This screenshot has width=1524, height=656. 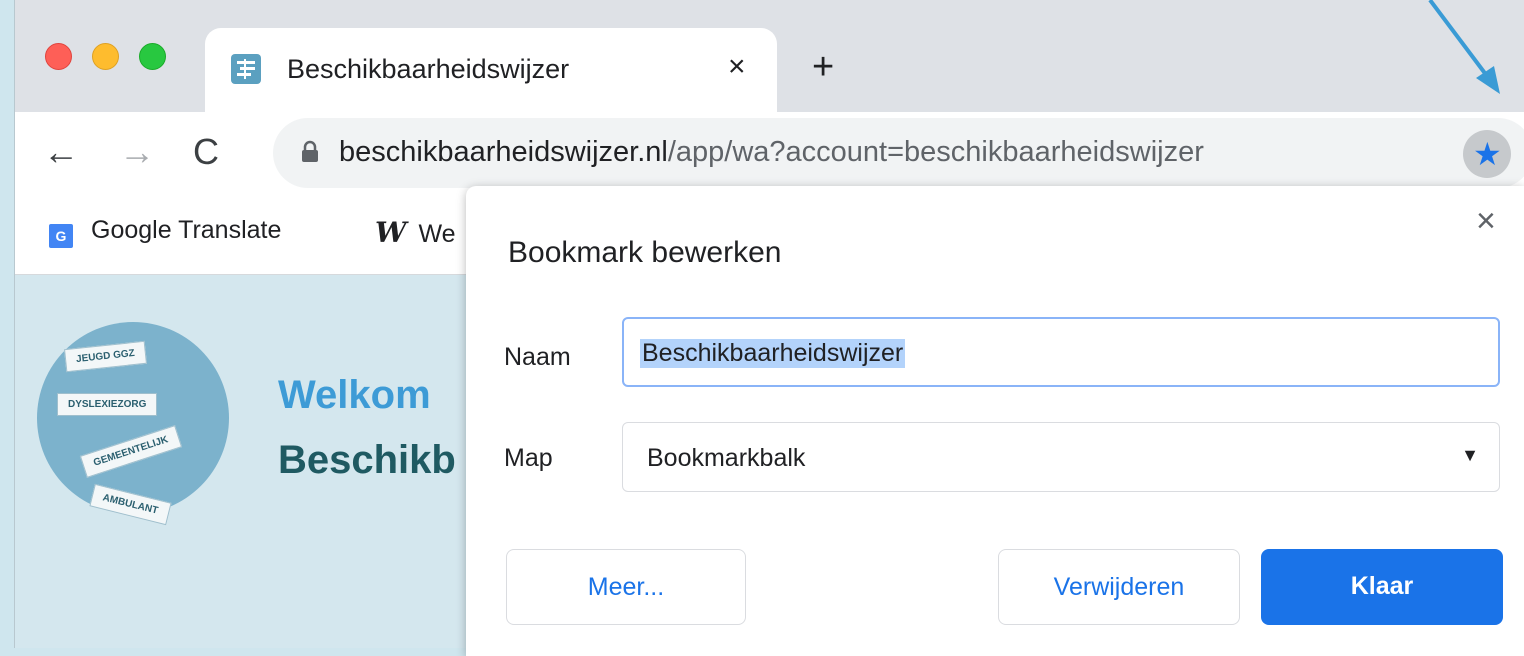 I want to click on forward-button: →, so click(x=137, y=152).